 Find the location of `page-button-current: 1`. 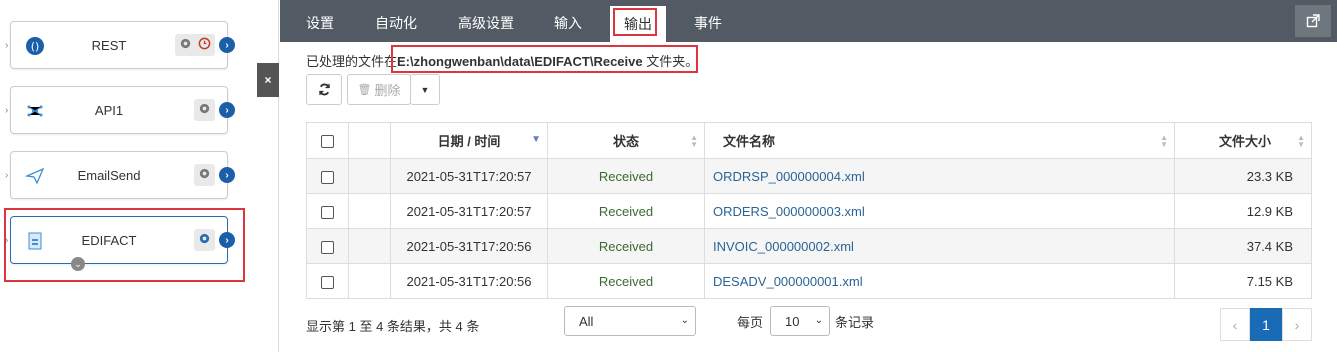

page-button-current: 1 is located at coordinates (1266, 324).